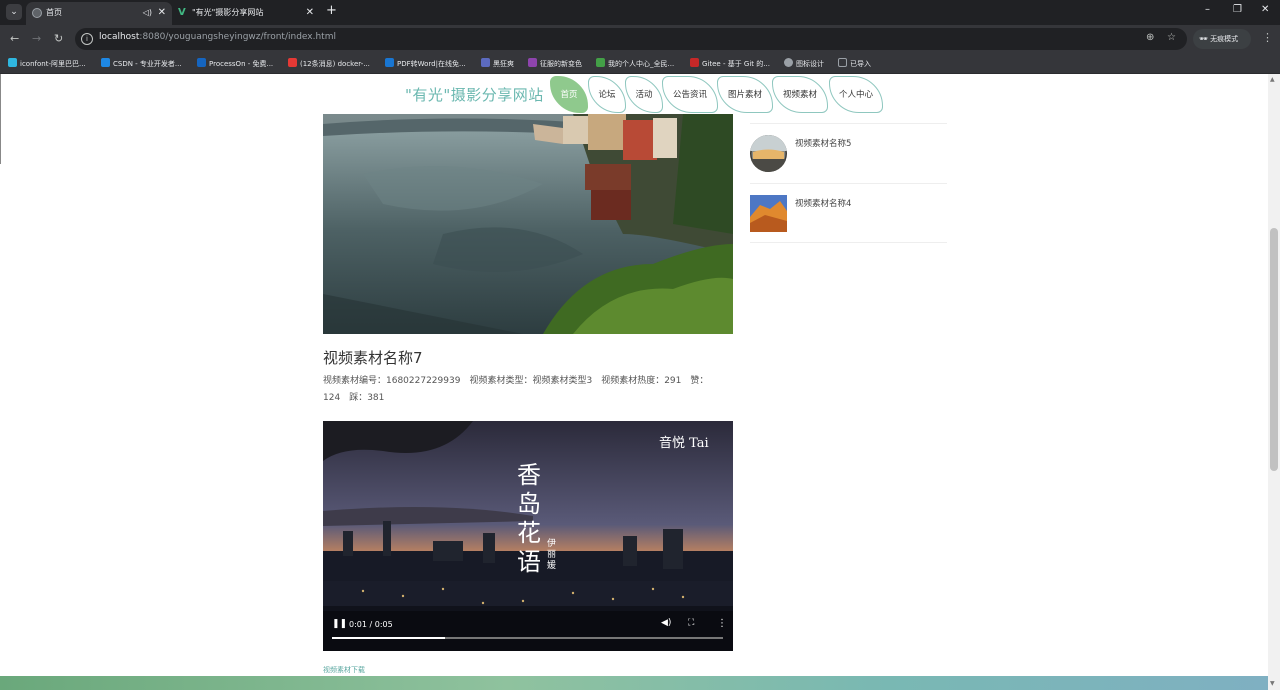 This screenshot has width=1280, height=690. What do you see at coordinates (1272, 683) in the screenshot?
I see `scroll-down-arrow-icon: ▼` at bounding box center [1272, 683].